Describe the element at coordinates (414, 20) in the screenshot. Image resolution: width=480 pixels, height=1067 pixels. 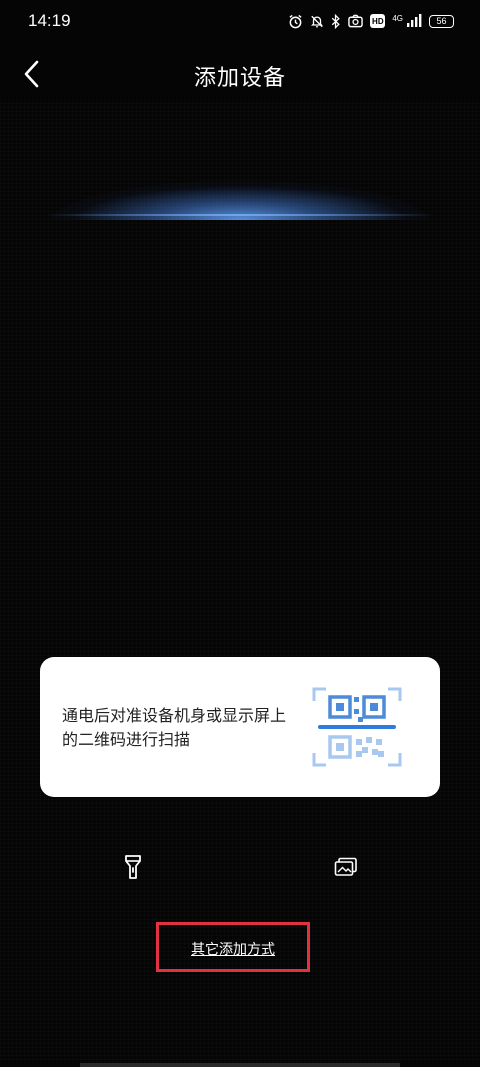
I see `signal-icon` at that location.